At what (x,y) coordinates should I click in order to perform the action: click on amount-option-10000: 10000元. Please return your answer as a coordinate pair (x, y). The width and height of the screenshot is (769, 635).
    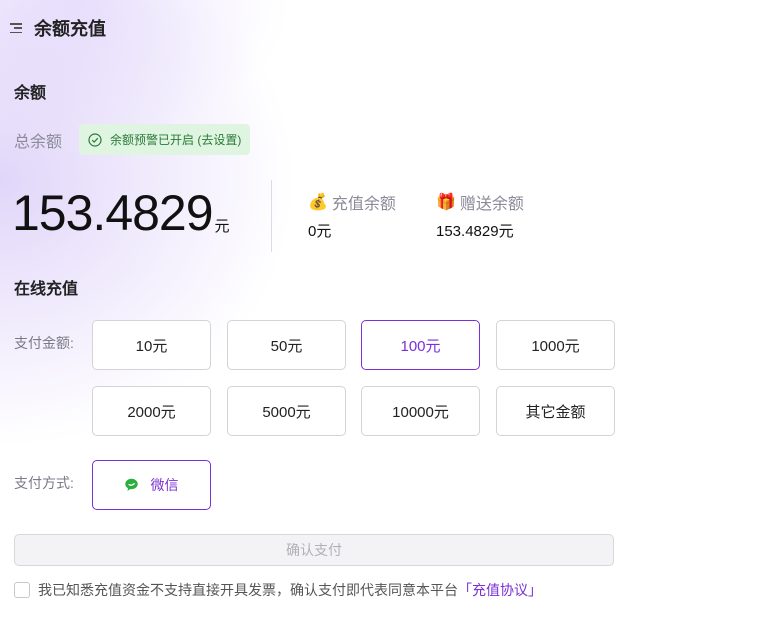
    Looking at the image, I should click on (420, 411).